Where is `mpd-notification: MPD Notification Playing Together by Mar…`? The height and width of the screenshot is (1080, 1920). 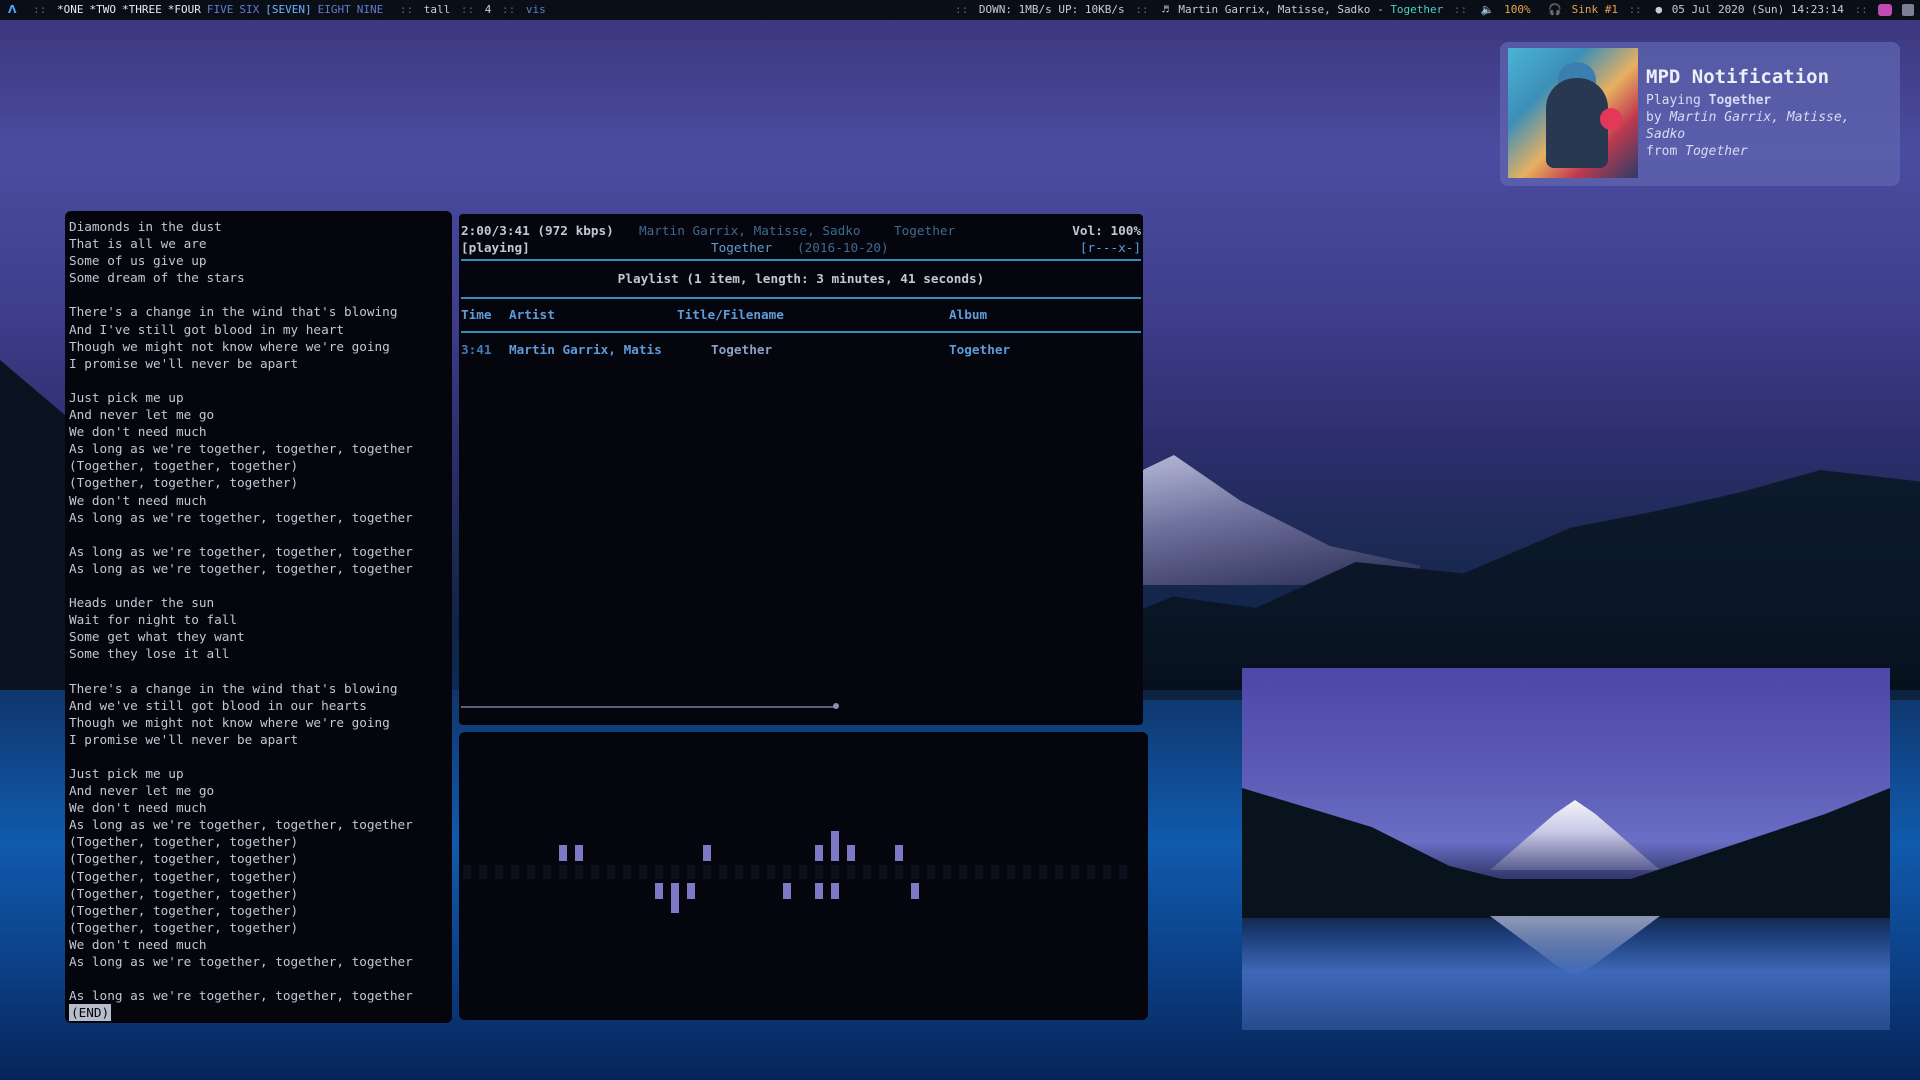 mpd-notification: MPD Notification Playing Together by Mar… is located at coordinates (1700, 114).